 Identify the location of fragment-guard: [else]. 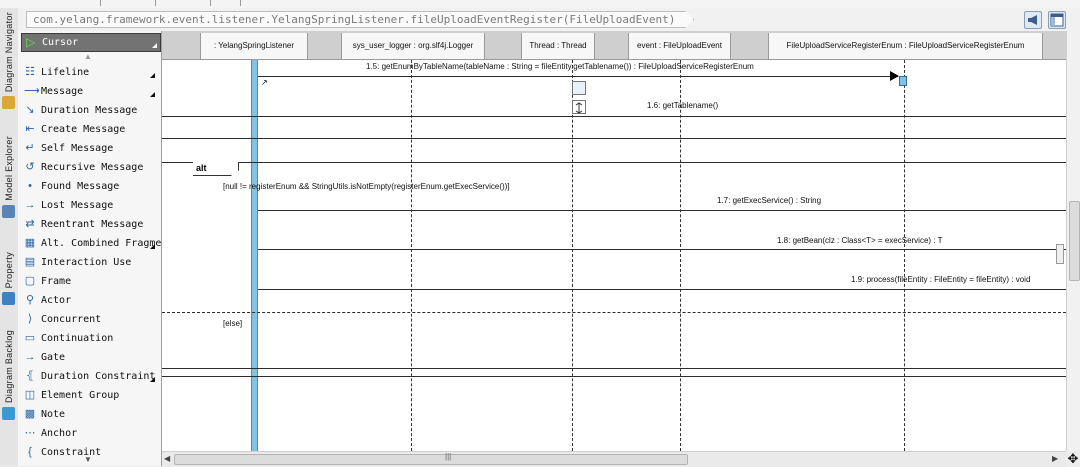
(232, 323).